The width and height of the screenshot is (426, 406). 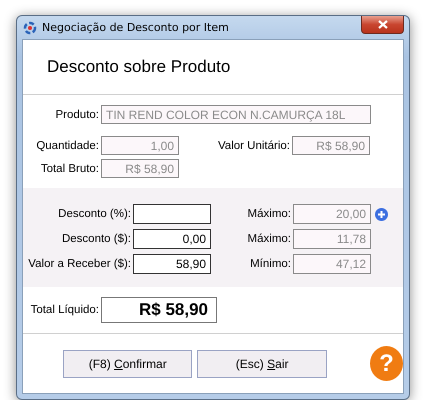 What do you see at coordinates (381, 214) in the screenshot?
I see `plus-icon` at bounding box center [381, 214].